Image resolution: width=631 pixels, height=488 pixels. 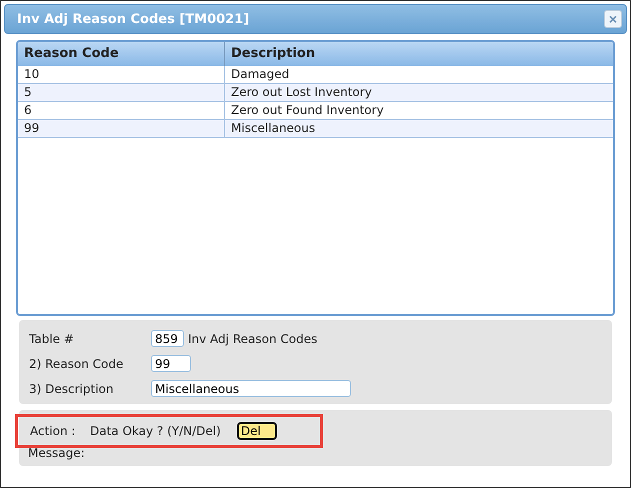 I want to click on action-field: Del, so click(x=256, y=431).